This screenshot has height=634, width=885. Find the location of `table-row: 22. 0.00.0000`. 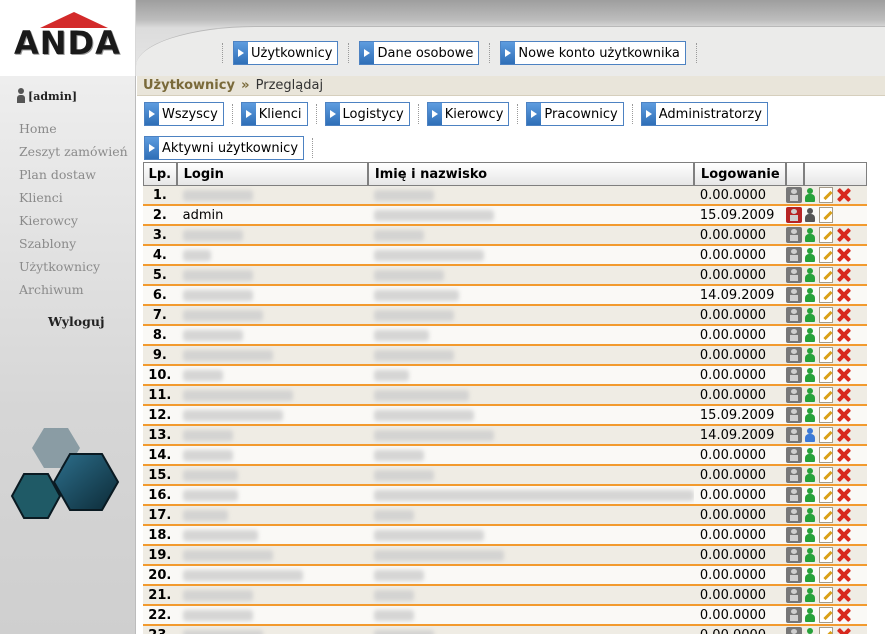

table-row: 22. 0.00.0000 is located at coordinates (505, 616).